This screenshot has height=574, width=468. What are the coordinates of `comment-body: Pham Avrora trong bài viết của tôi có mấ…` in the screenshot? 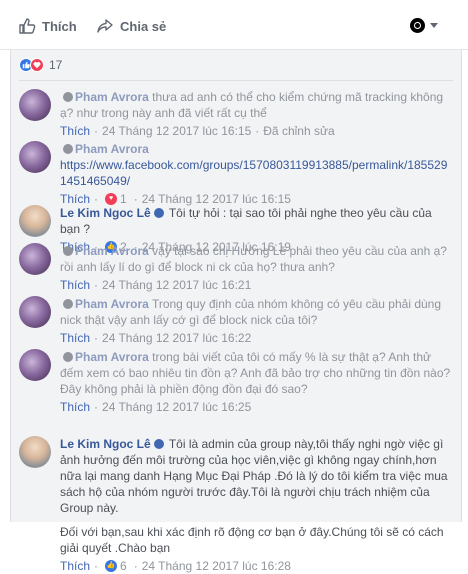 It's located at (256, 382).